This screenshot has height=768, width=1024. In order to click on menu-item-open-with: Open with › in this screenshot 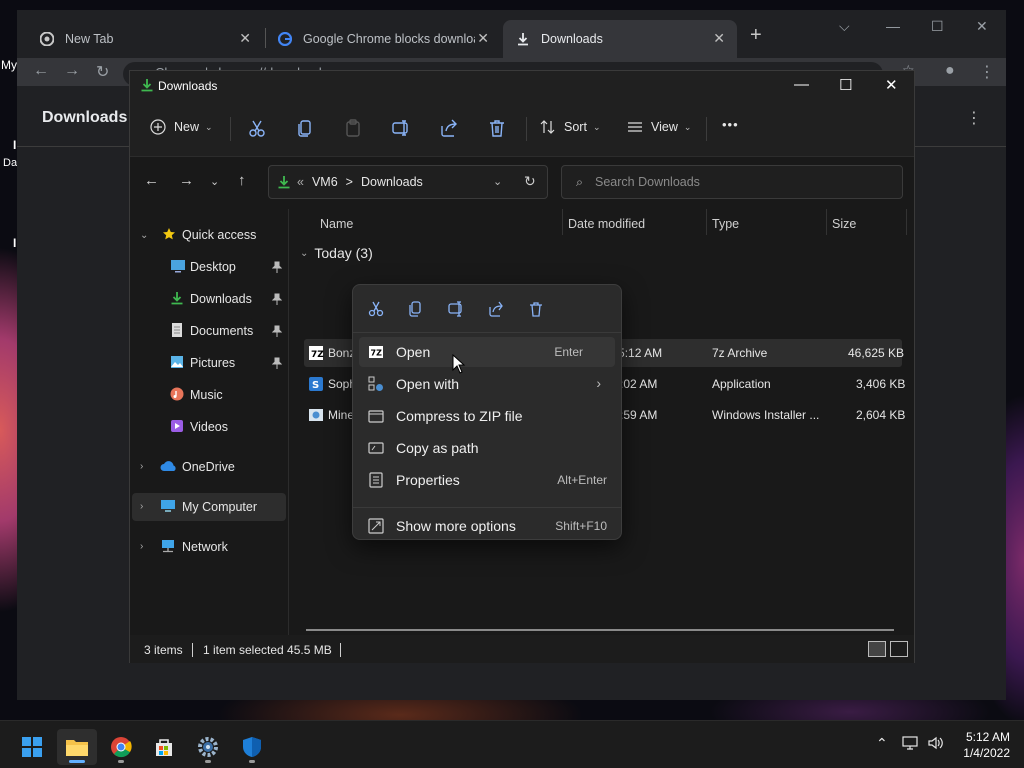, I will do `click(487, 384)`.